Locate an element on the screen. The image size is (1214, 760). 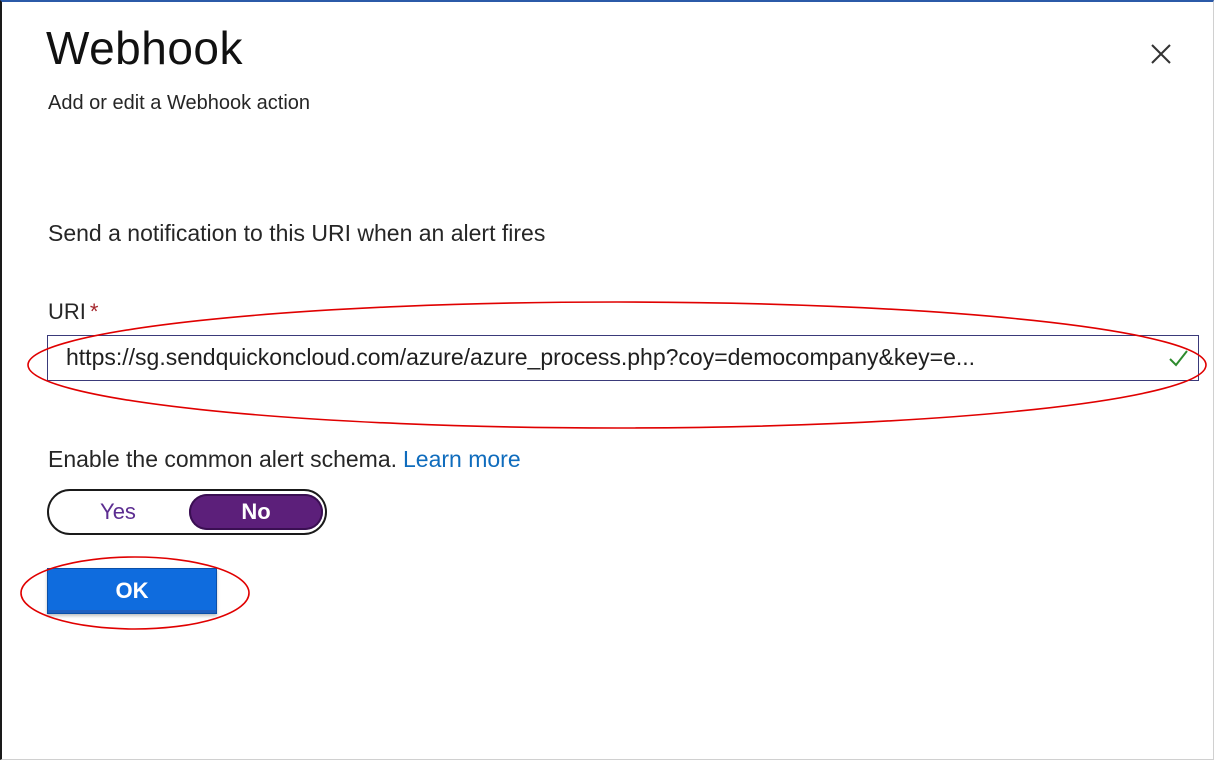
close-icon is located at coordinates (1161, 54).